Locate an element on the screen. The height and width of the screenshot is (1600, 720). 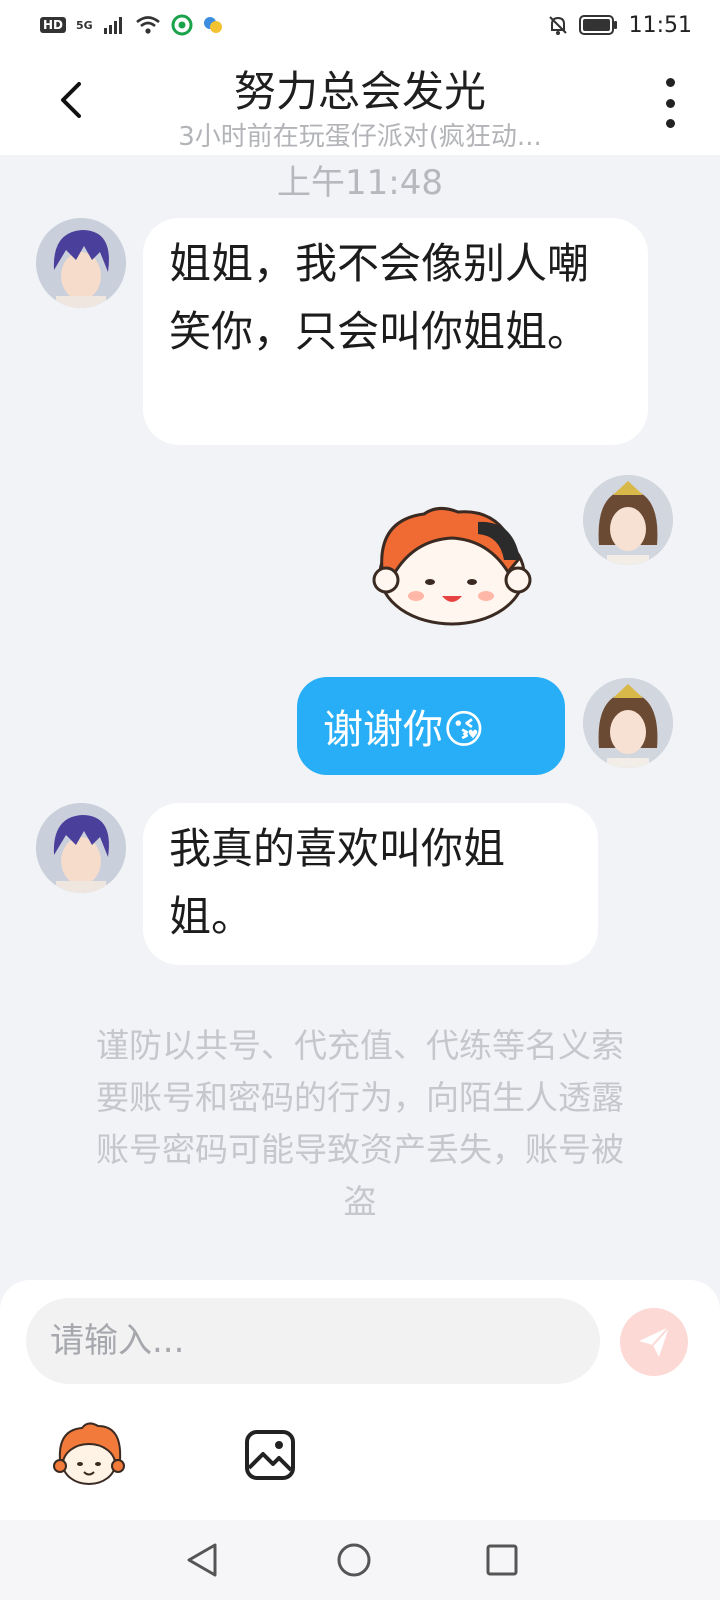
triangle-back-icon is located at coordinates (202, 1560).